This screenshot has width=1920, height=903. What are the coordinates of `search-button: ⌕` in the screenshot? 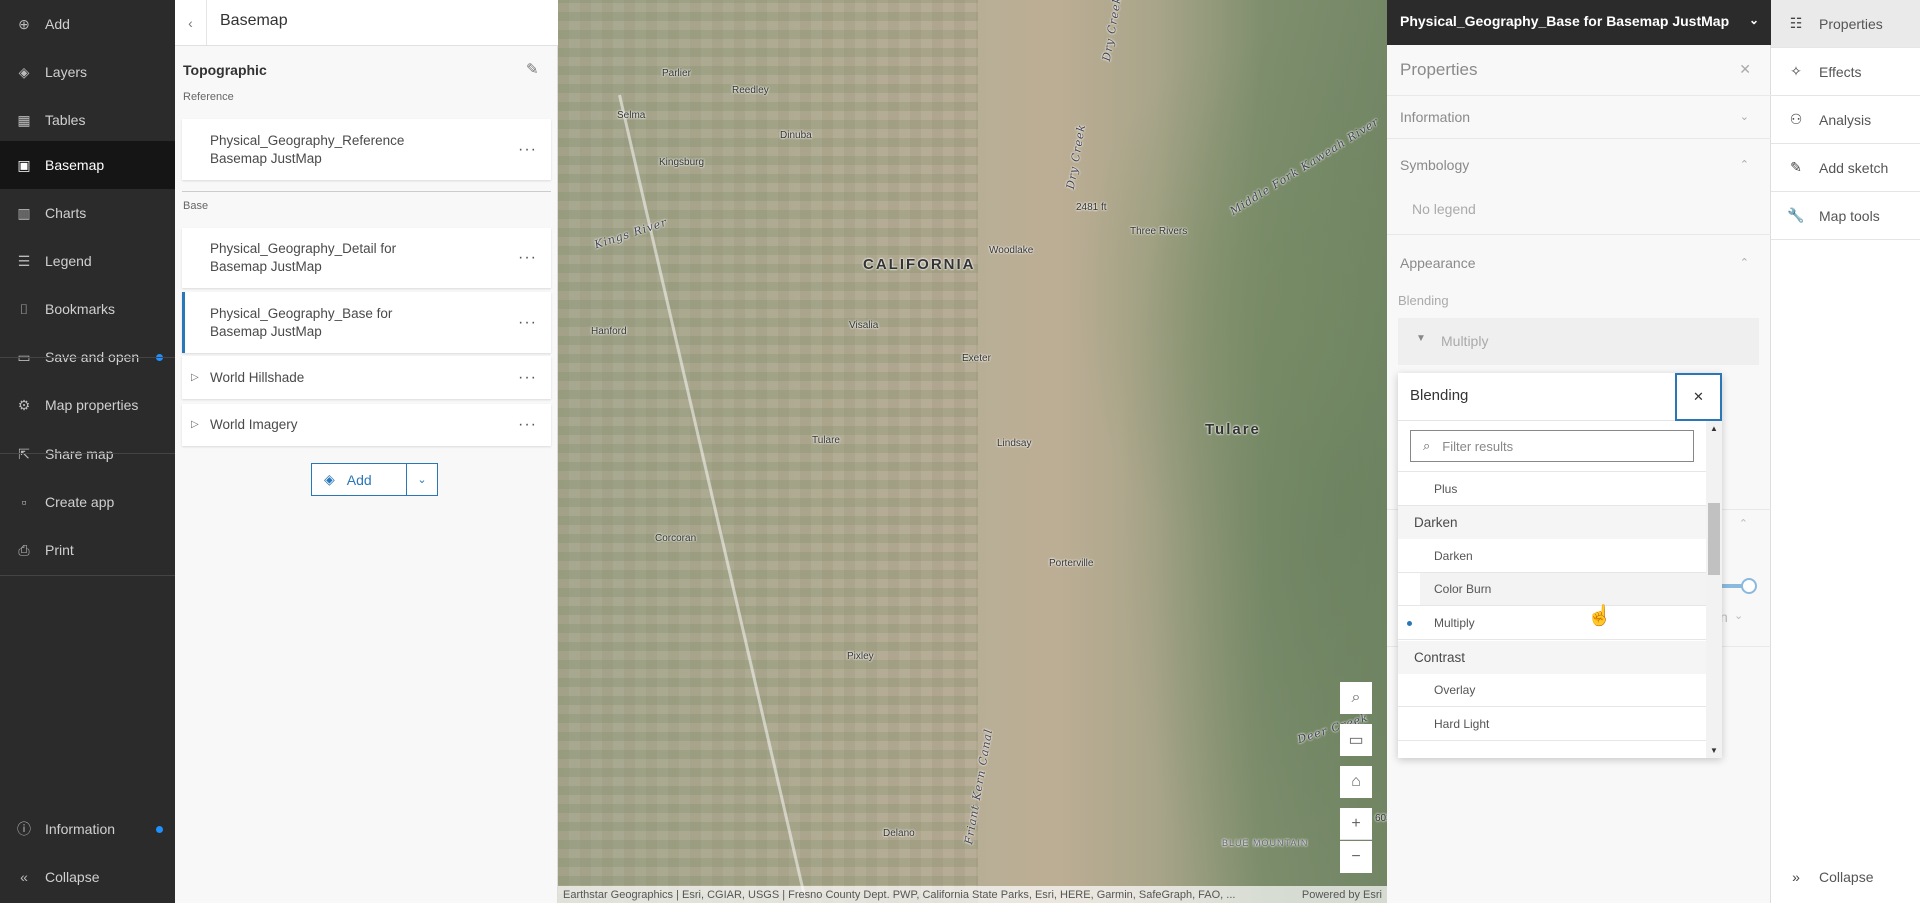 It's located at (1356, 698).